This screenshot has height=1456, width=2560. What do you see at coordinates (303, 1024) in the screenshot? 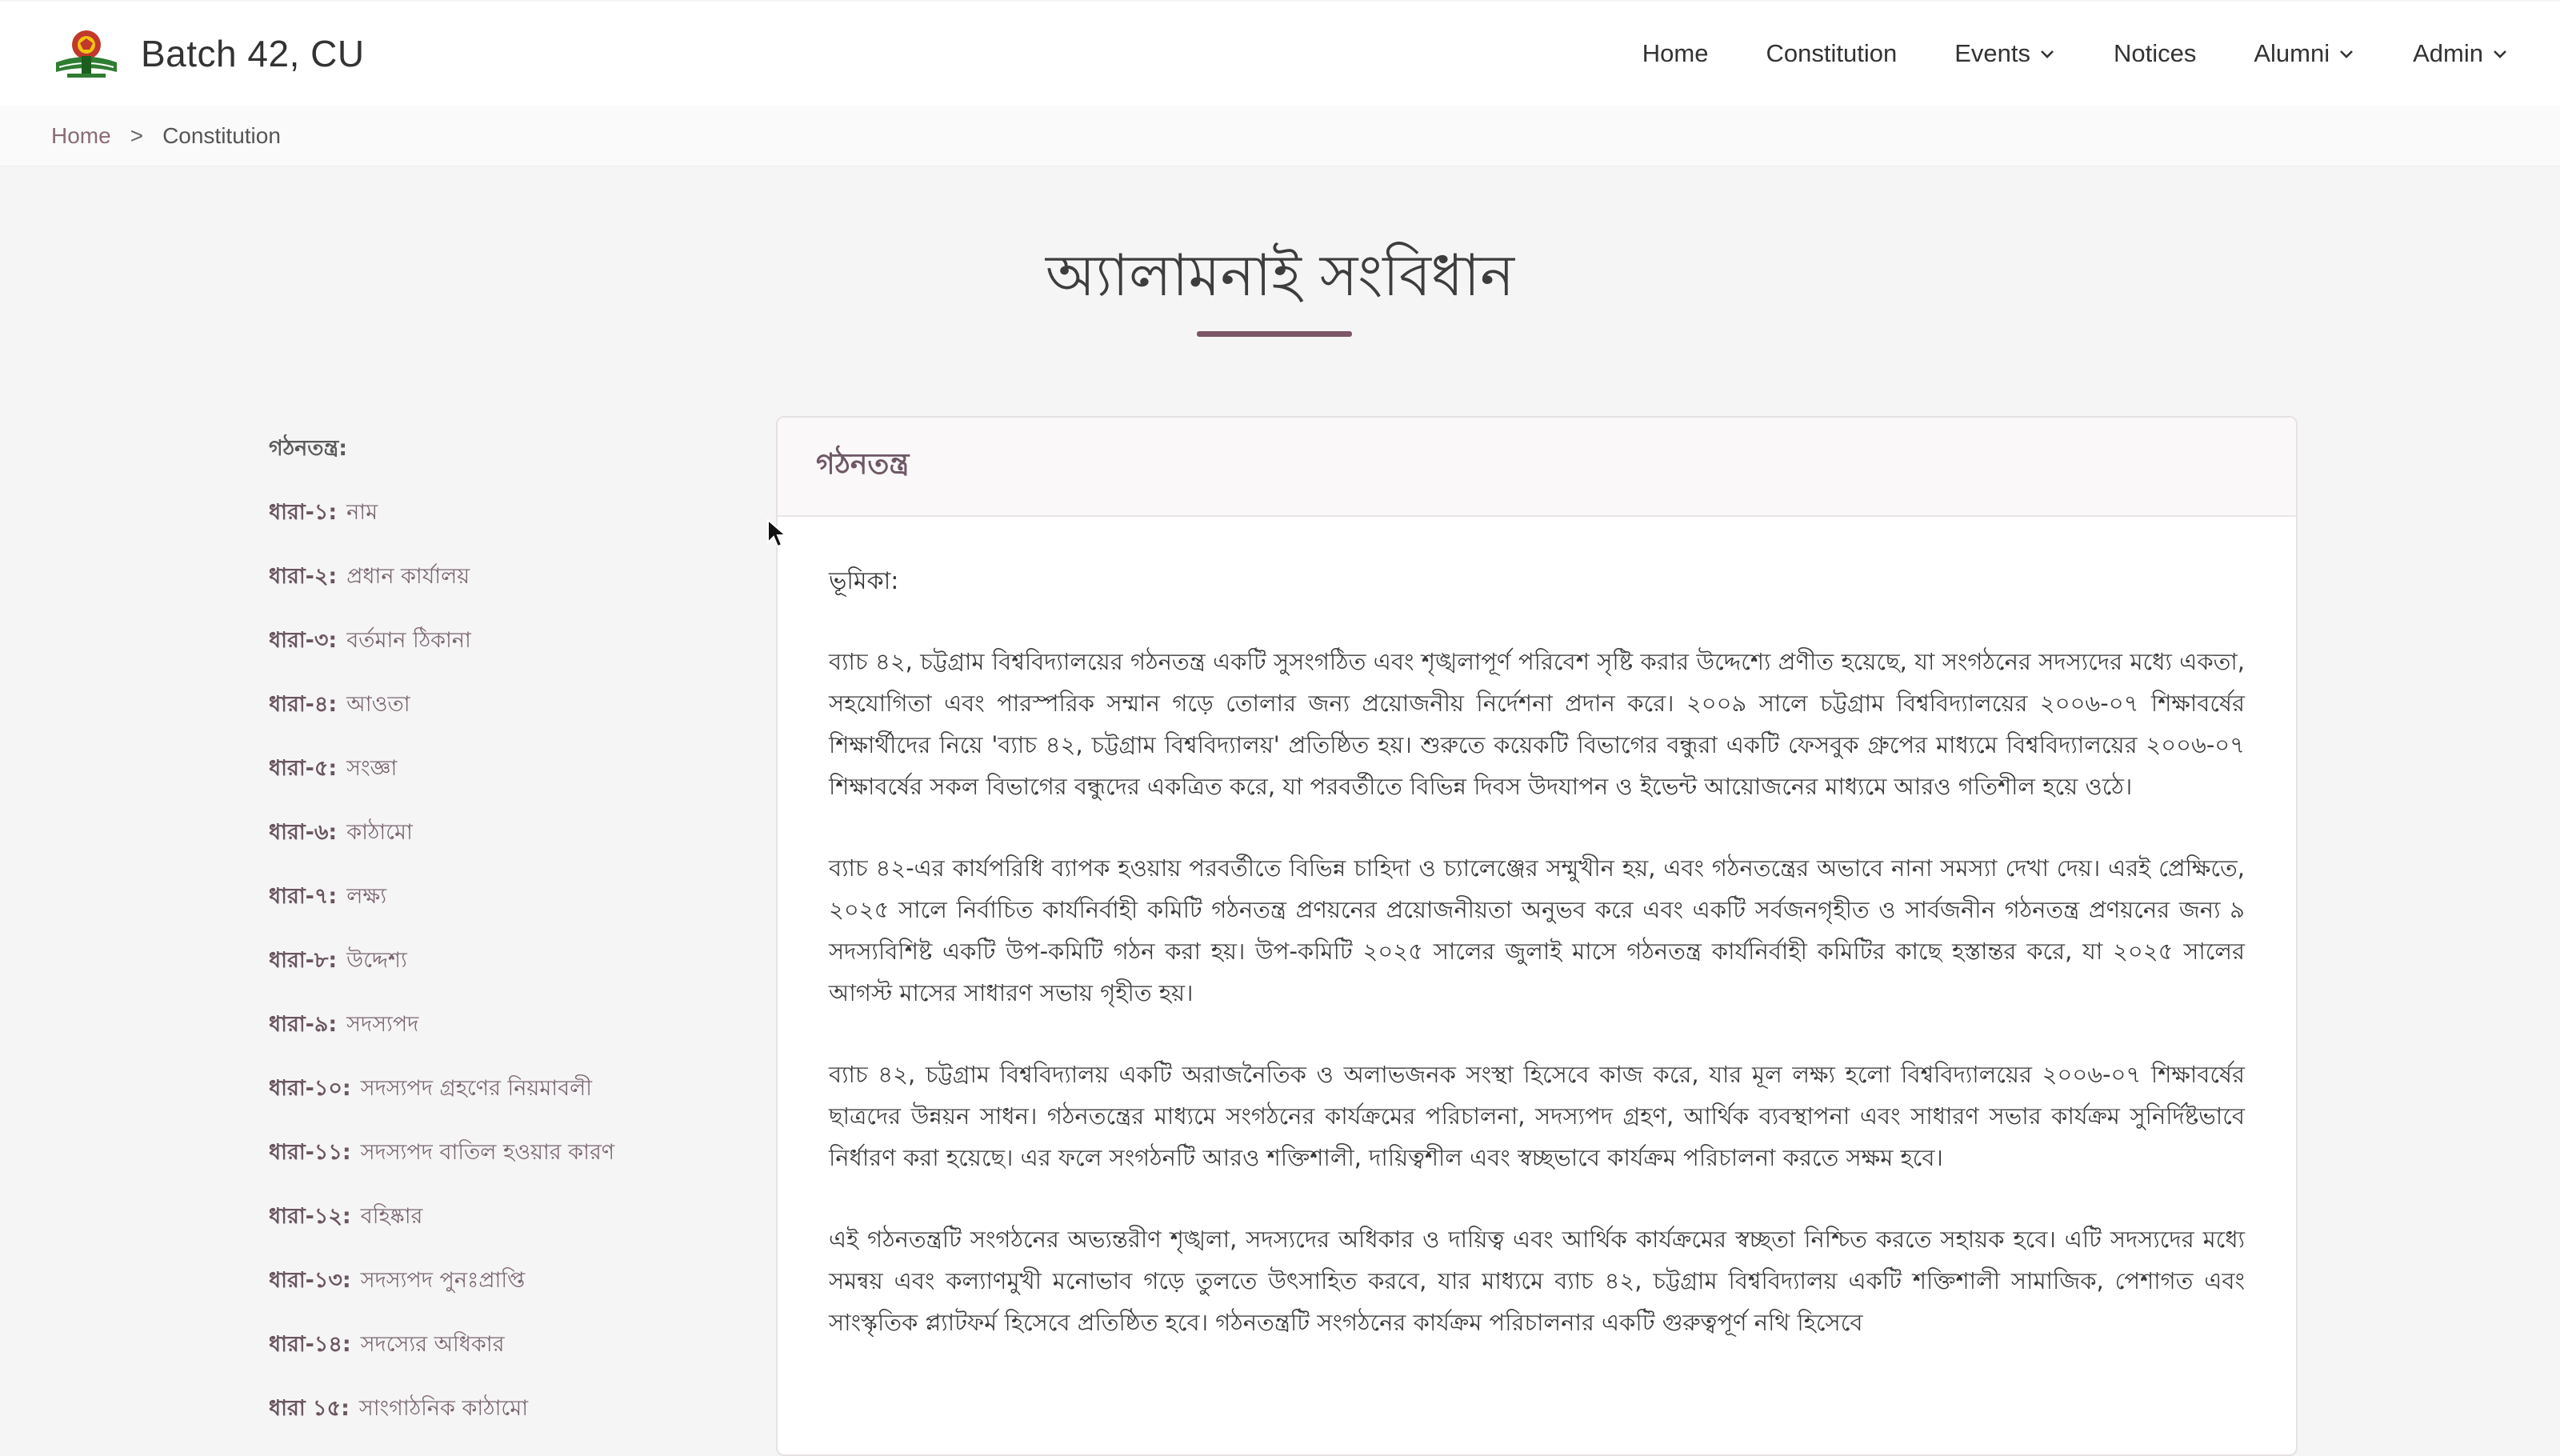
I see `toc-item-number: ধারা-৯:` at bounding box center [303, 1024].